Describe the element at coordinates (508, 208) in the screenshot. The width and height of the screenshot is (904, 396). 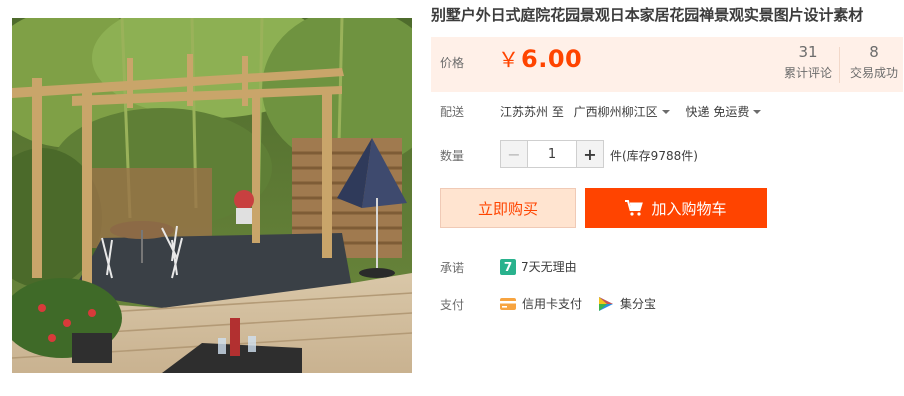
I see `buy-now-button: 立即购买` at that location.